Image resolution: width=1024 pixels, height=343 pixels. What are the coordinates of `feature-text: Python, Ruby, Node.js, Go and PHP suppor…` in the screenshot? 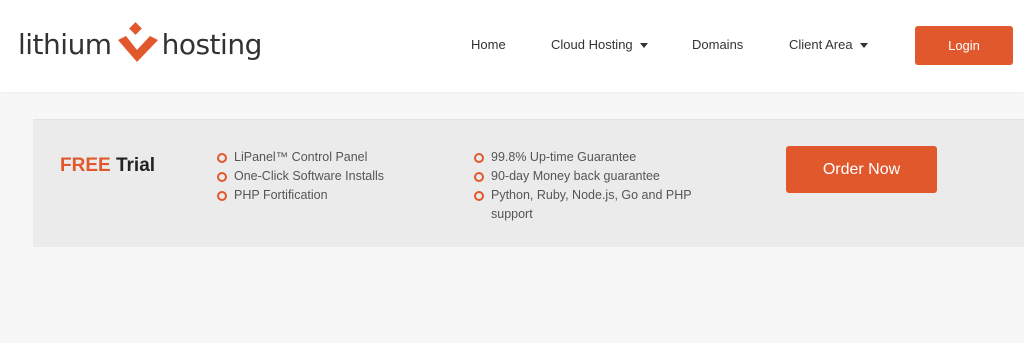 It's located at (591, 204).